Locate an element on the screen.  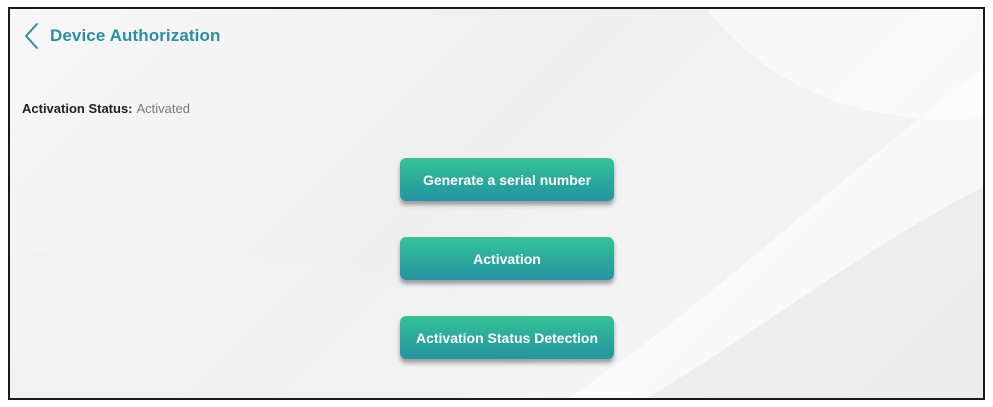
activation-status: Activation Status: Activated is located at coordinates (106, 108).